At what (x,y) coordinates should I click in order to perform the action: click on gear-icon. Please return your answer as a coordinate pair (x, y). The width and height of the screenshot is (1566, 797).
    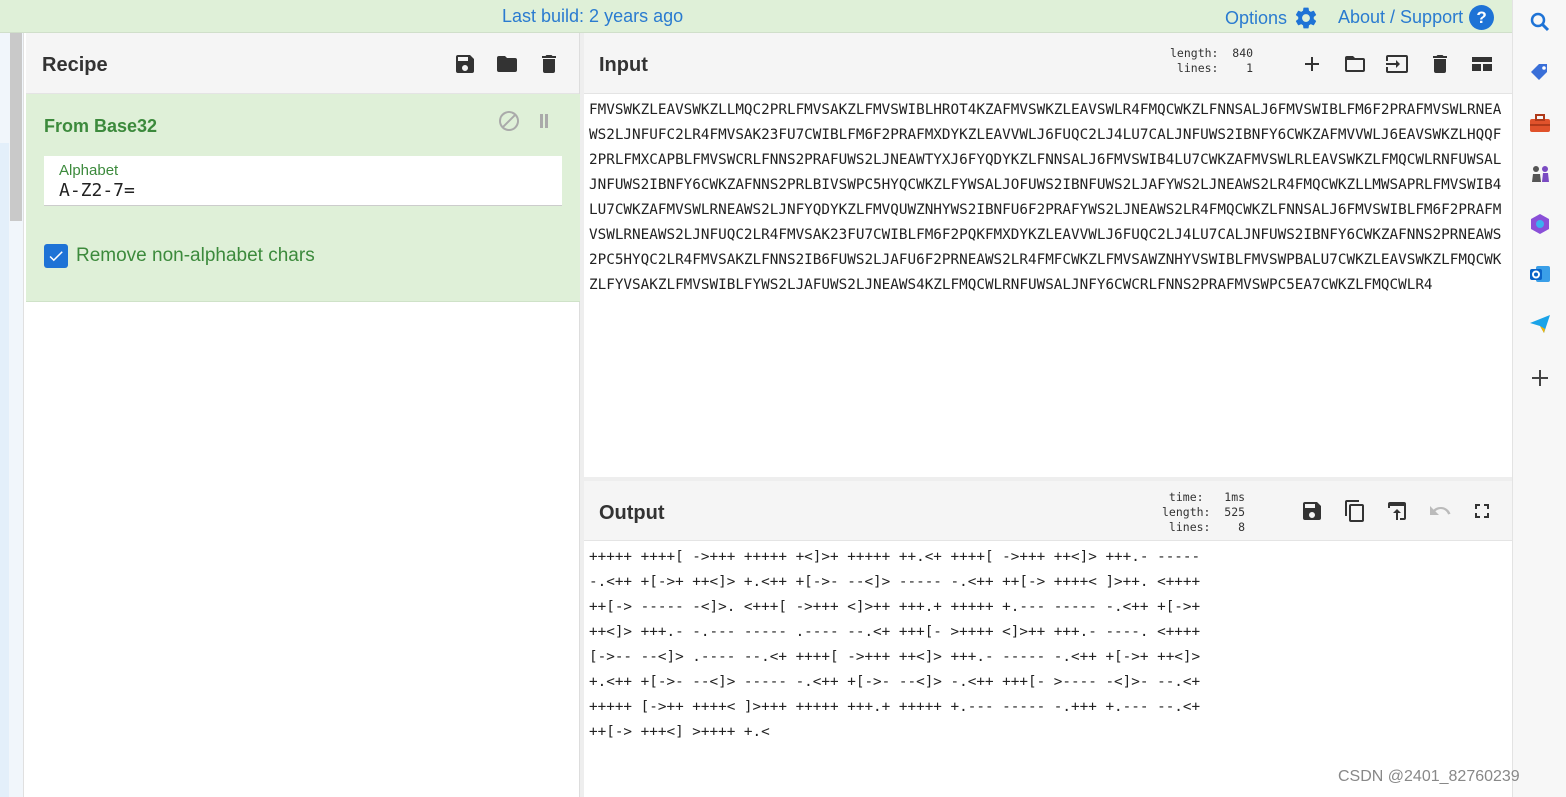
    Looking at the image, I should click on (1306, 18).